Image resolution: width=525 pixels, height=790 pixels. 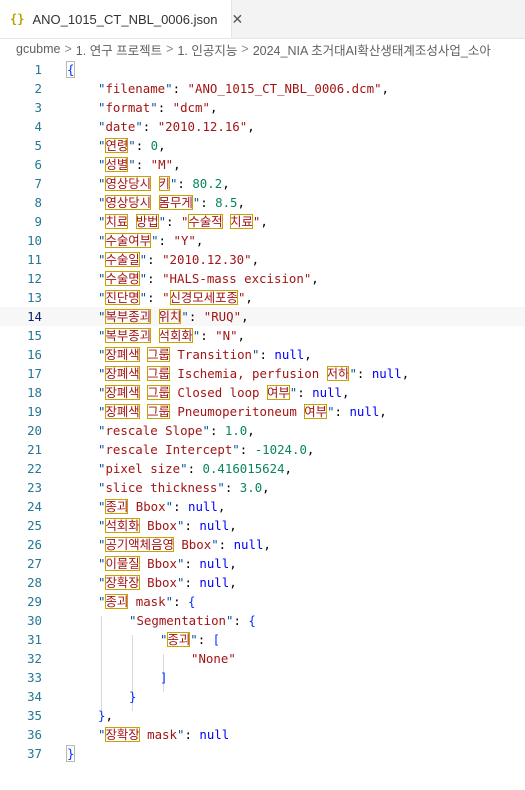 I want to click on code-line: 1{, so click(x=262, y=69).